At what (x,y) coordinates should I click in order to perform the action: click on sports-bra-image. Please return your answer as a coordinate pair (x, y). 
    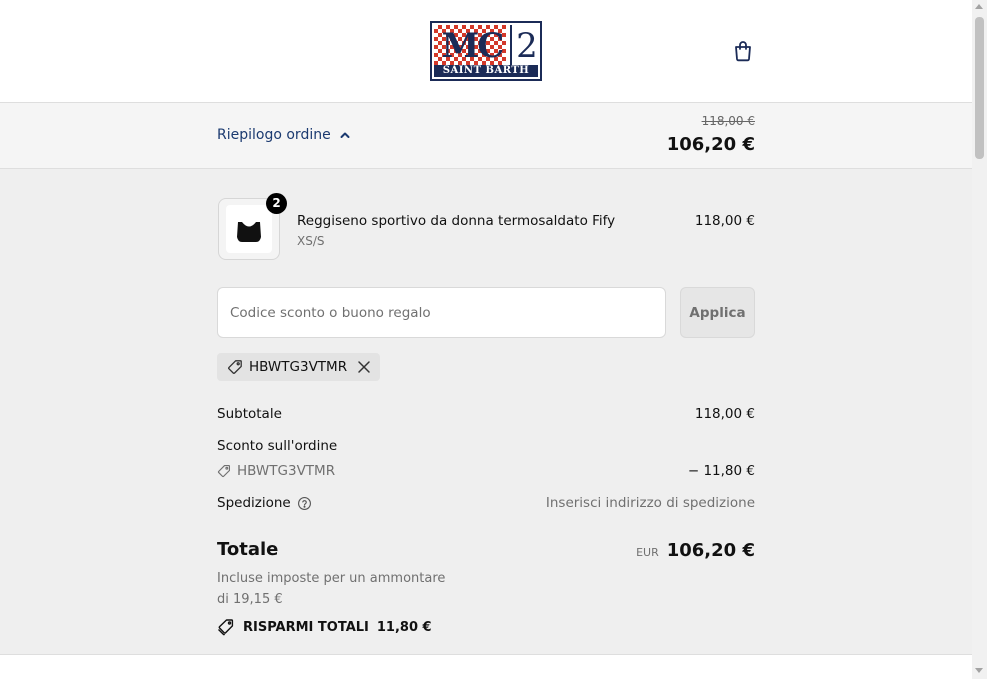
    Looking at the image, I should click on (249, 232).